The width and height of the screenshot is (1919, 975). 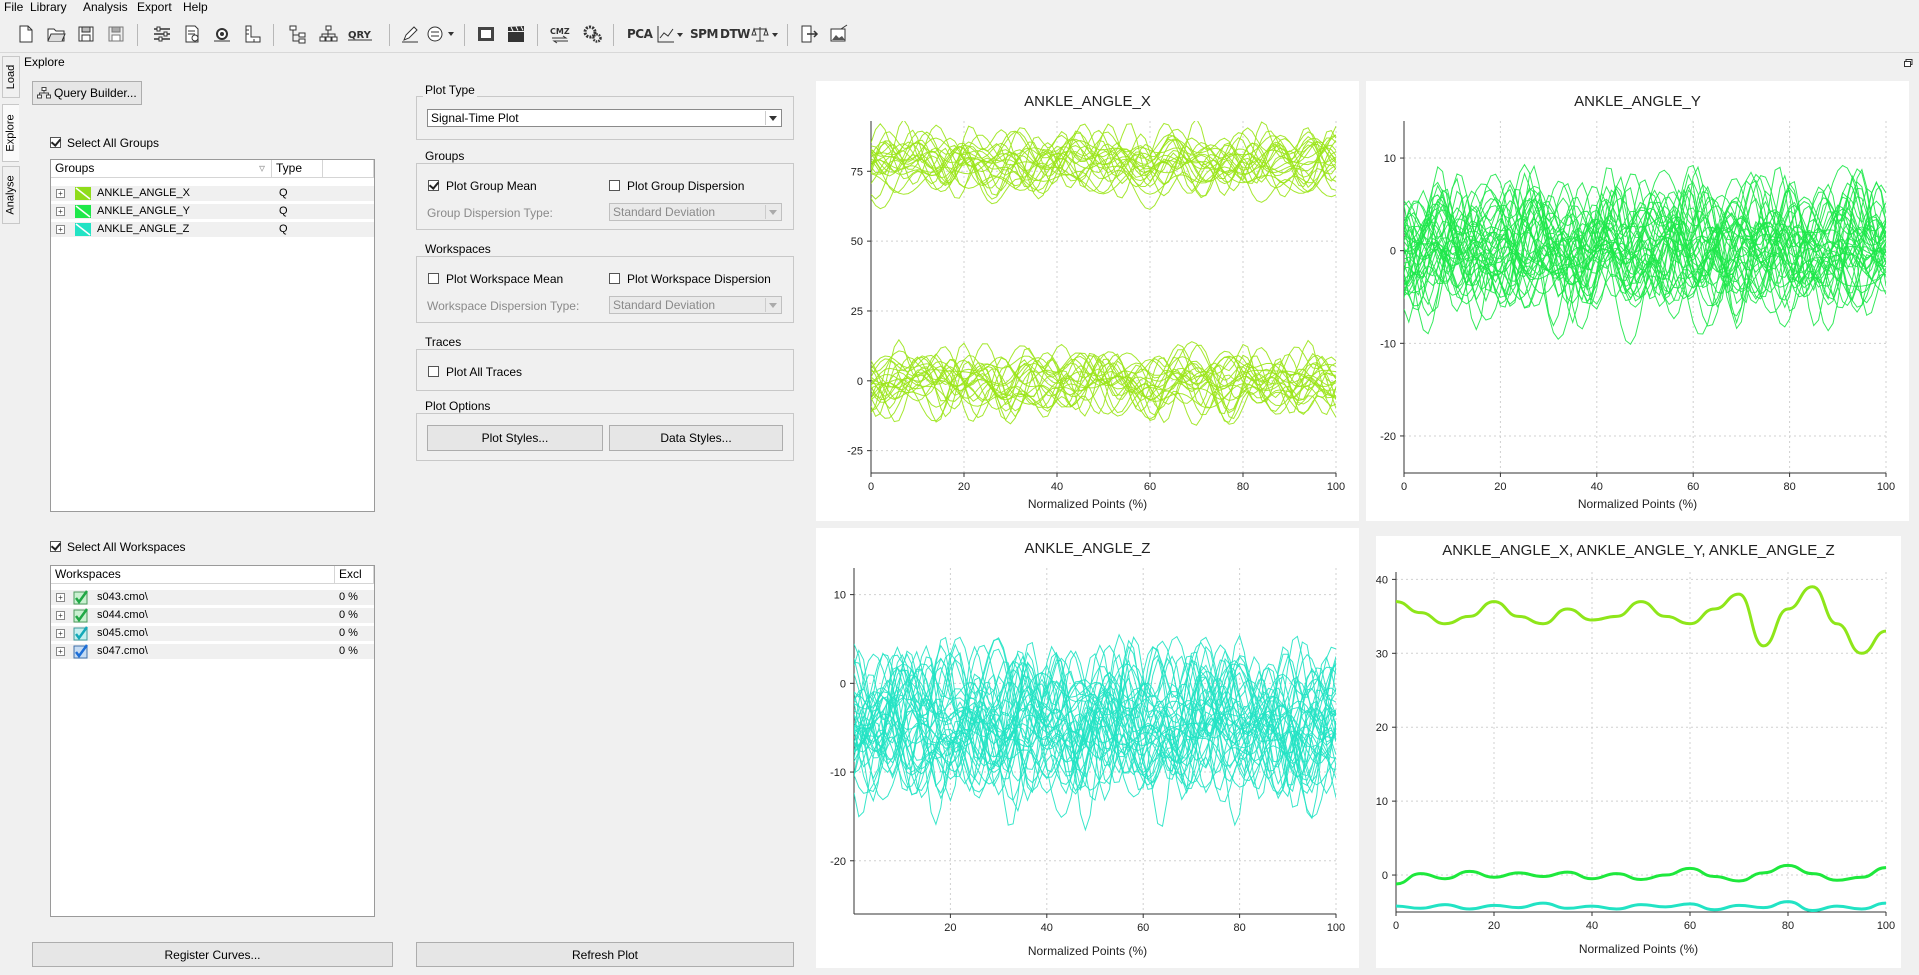 I want to click on image-export-icon, so click(x=839, y=34).